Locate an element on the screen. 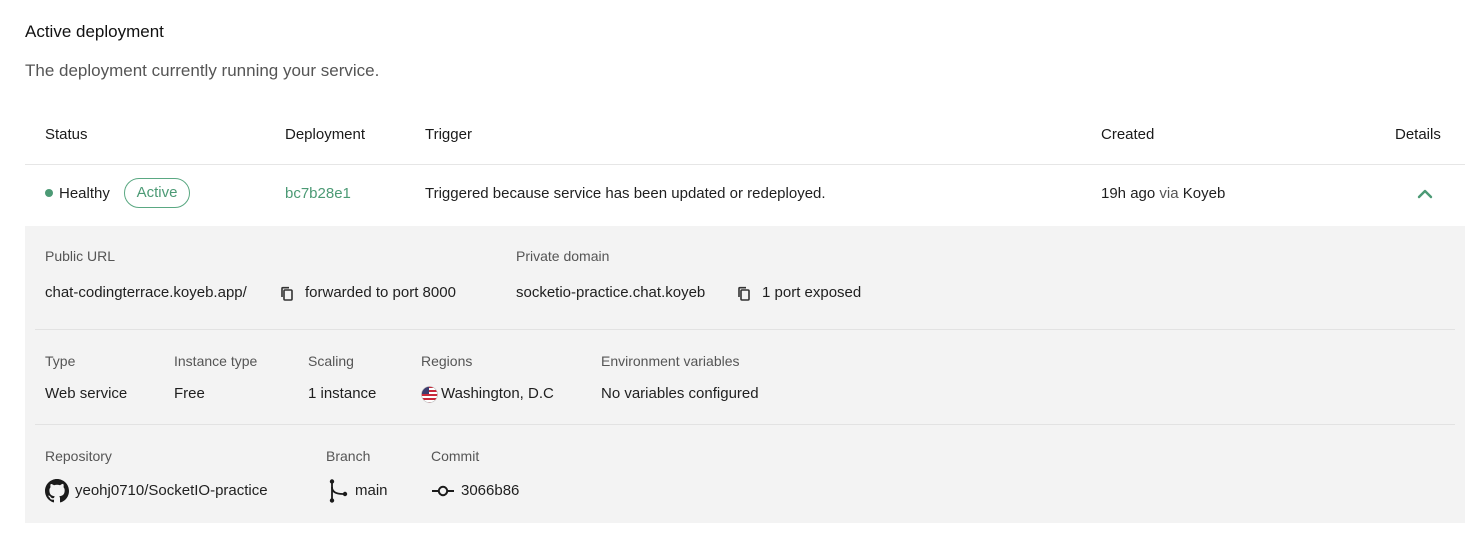 The width and height of the screenshot is (1484, 542). branch-label: Branch is located at coordinates (348, 456).